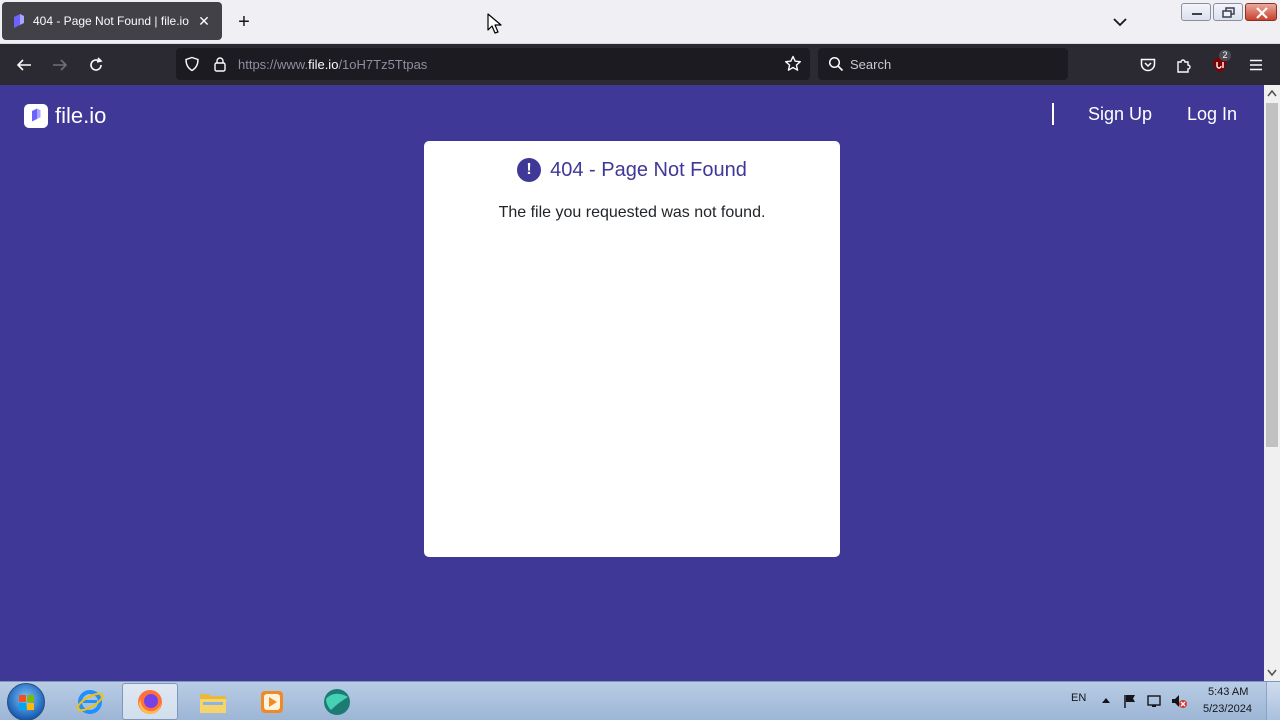 The image size is (1280, 720). I want to click on error-heading: ! 404 - Page Not Found, so click(632, 170).